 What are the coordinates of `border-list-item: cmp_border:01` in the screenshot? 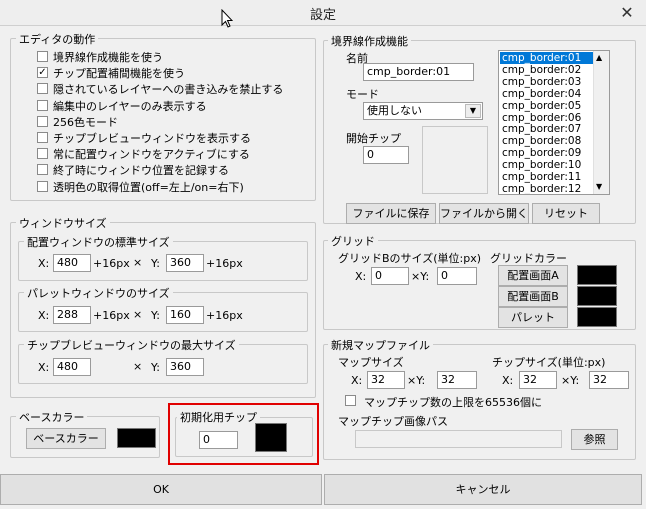 It's located at (547, 58).